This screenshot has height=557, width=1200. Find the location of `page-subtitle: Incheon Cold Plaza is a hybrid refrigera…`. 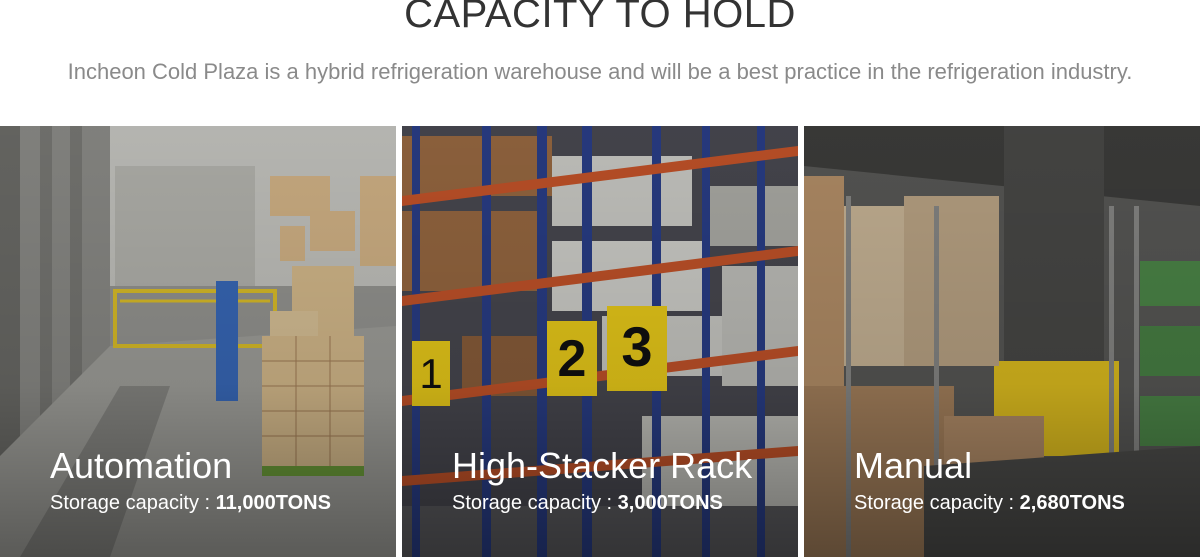

page-subtitle: Incheon Cold Plaza is a hybrid refrigera… is located at coordinates (600, 71).